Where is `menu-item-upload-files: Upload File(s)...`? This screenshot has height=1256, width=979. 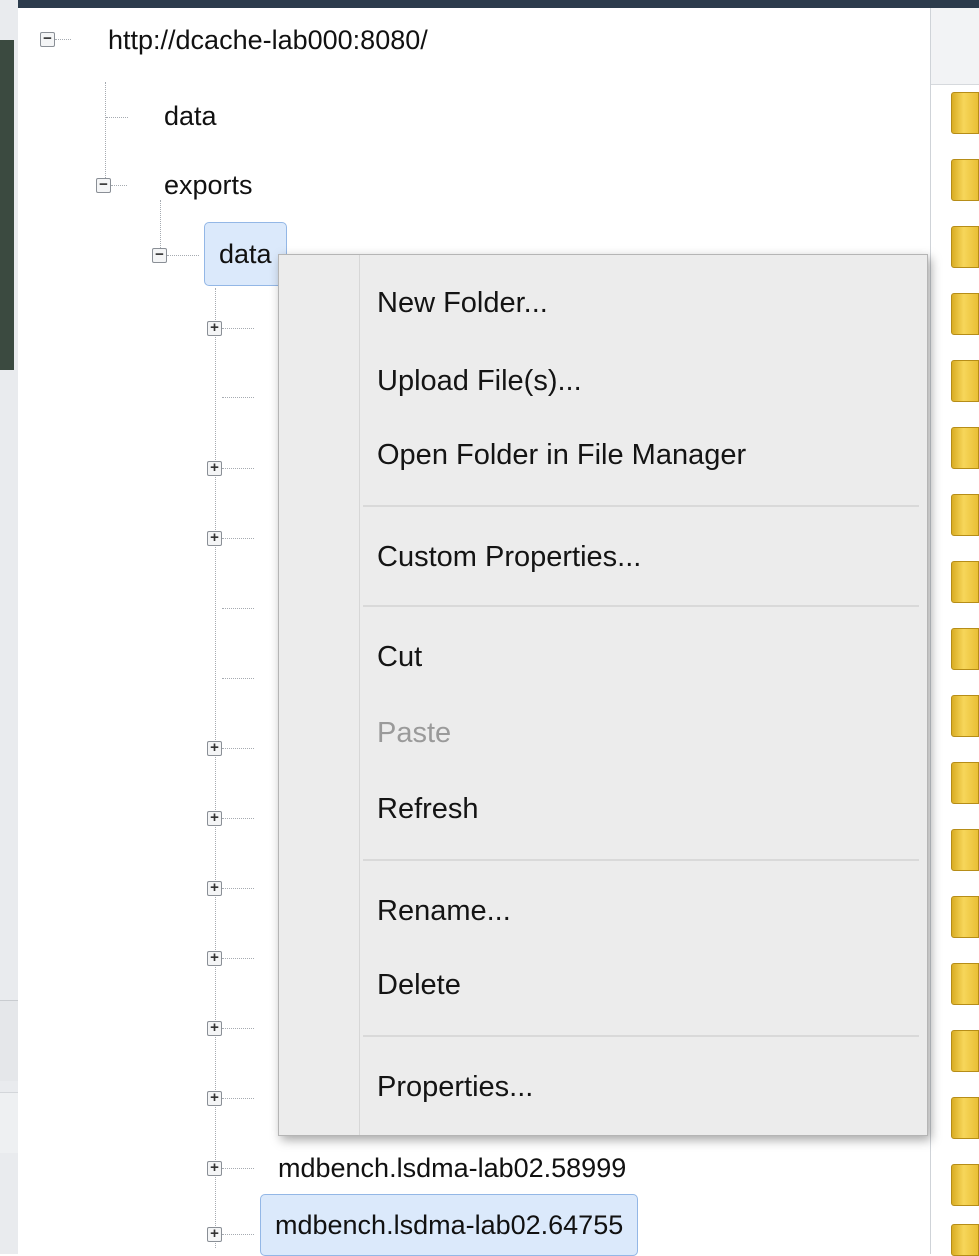 menu-item-upload-files: Upload File(s)... is located at coordinates (479, 381).